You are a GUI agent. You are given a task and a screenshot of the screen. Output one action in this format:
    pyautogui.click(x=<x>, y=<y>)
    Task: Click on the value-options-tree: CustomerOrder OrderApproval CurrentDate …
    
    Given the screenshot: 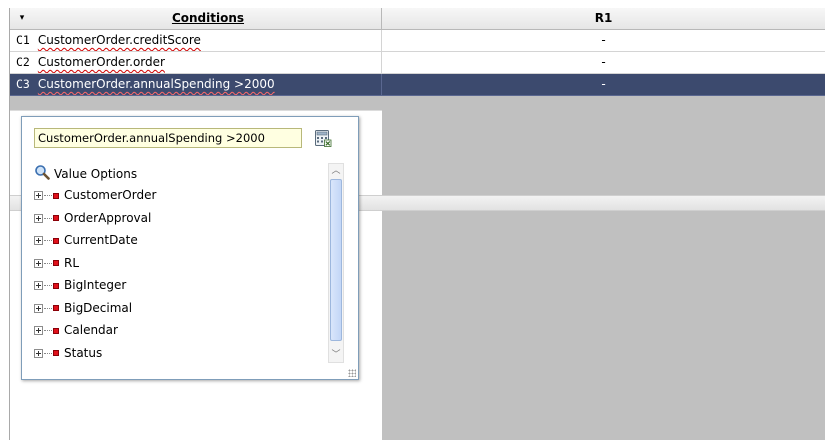 What is the action you would take?
    pyautogui.click(x=95, y=274)
    